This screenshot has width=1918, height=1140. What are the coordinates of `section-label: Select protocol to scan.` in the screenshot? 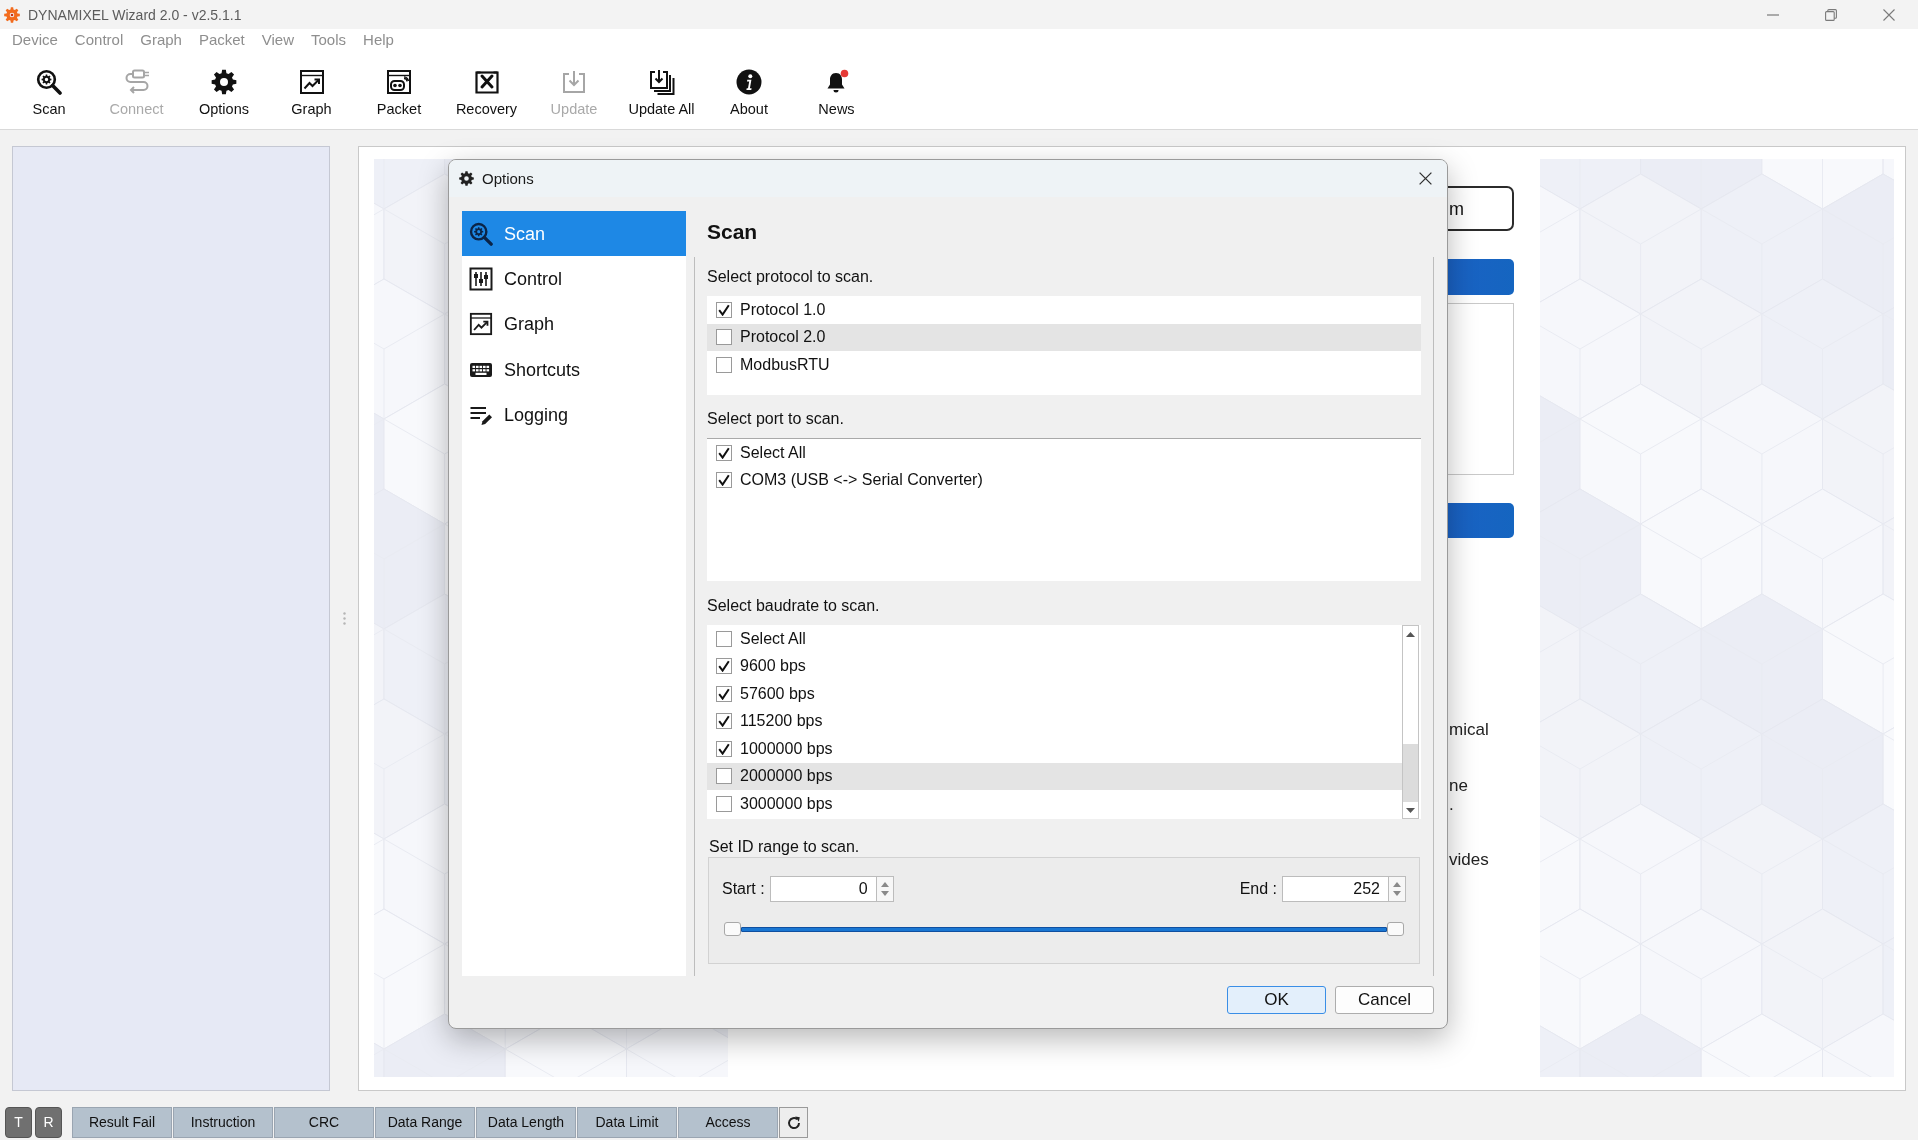 It's located at (790, 277).